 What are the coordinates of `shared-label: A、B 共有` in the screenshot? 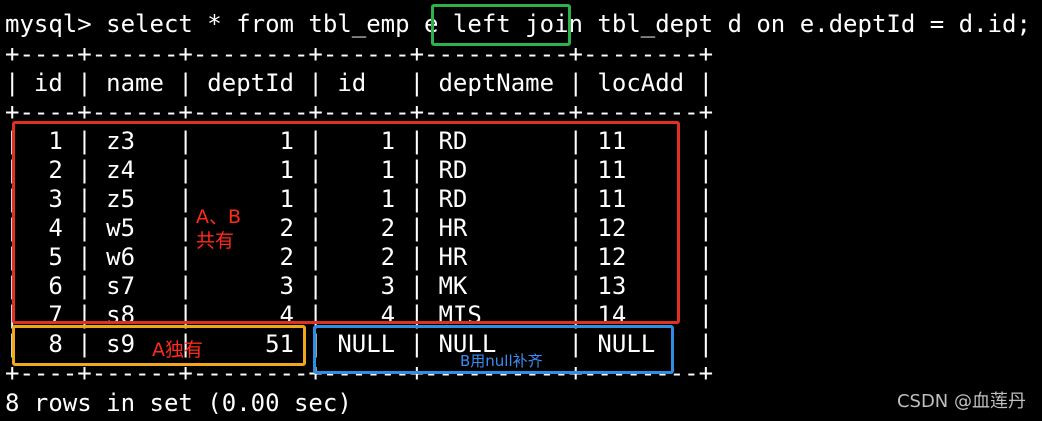 It's located at (218, 229).